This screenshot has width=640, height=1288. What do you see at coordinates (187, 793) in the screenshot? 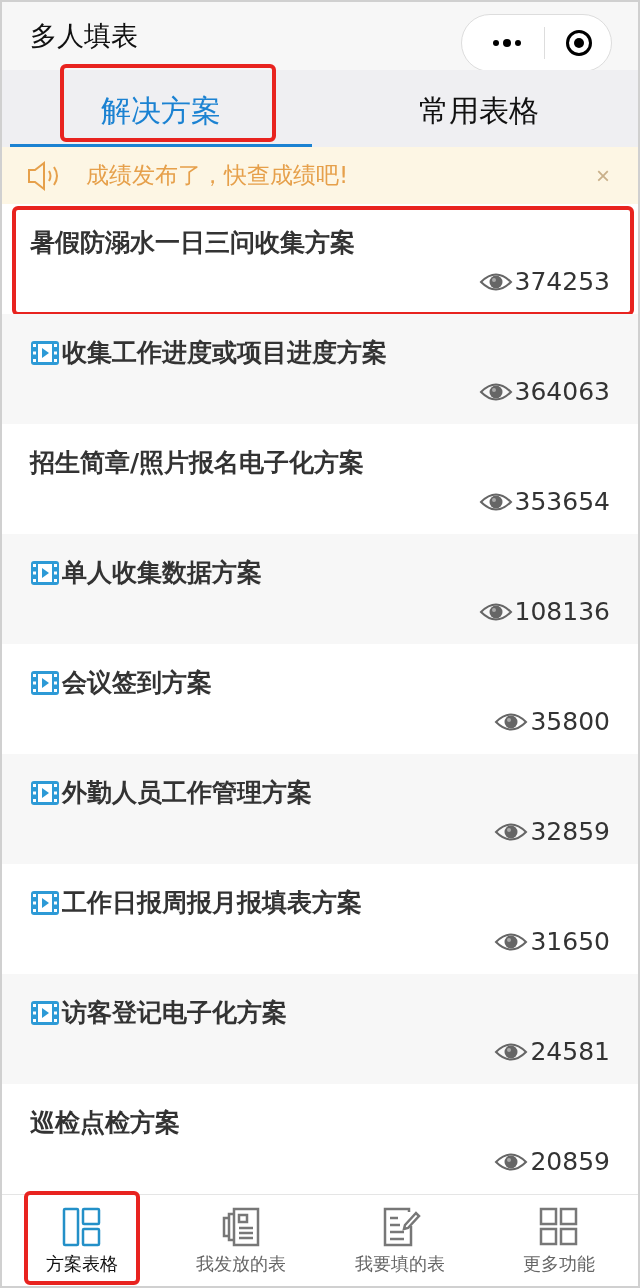
I see `item-title: 外勤人员工作管理方案` at bounding box center [187, 793].